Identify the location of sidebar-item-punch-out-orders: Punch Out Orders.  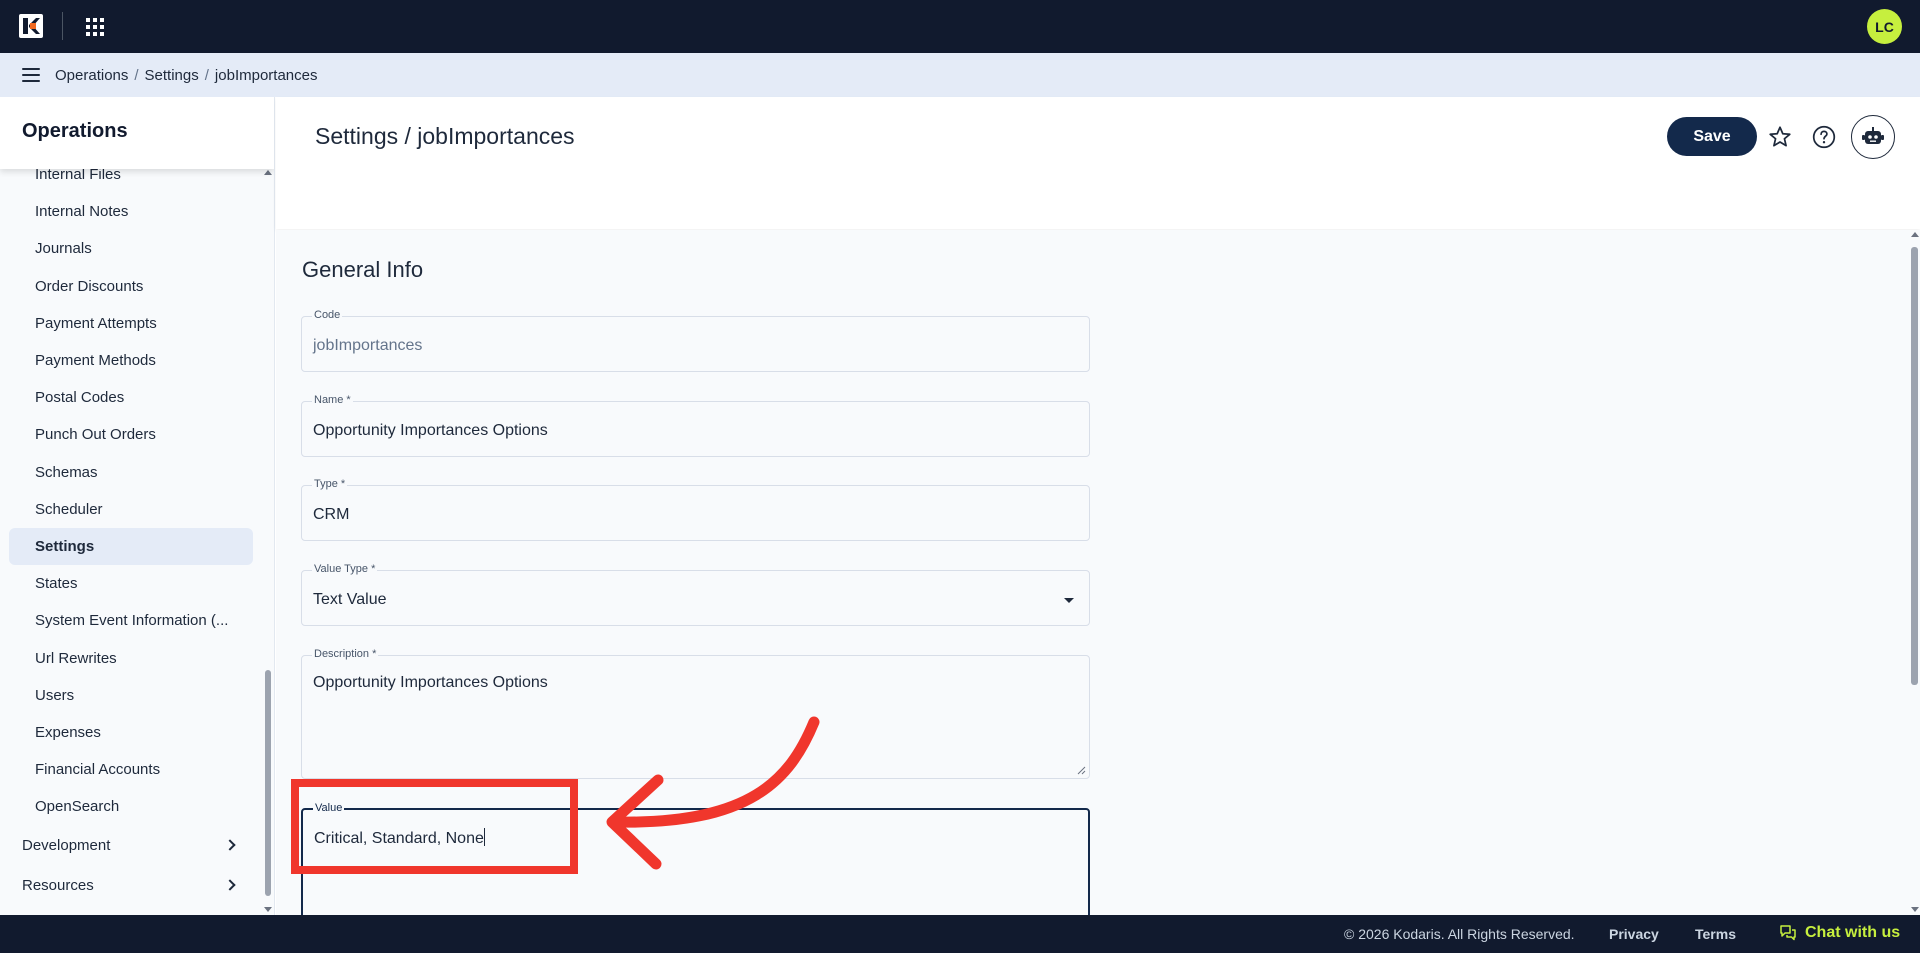
(131, 434).